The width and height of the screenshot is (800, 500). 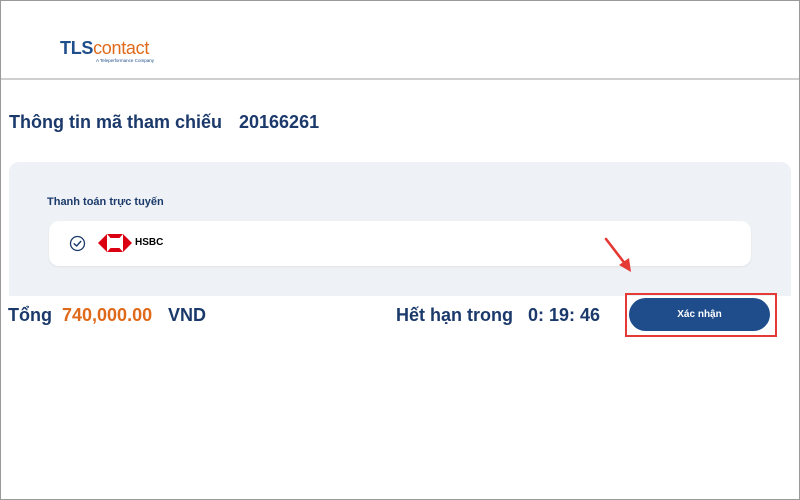 What do you see at coordinates (77, 48) in the screenshot?
I see `logo-brand-first: TLS` at bounding box center [77, 48].